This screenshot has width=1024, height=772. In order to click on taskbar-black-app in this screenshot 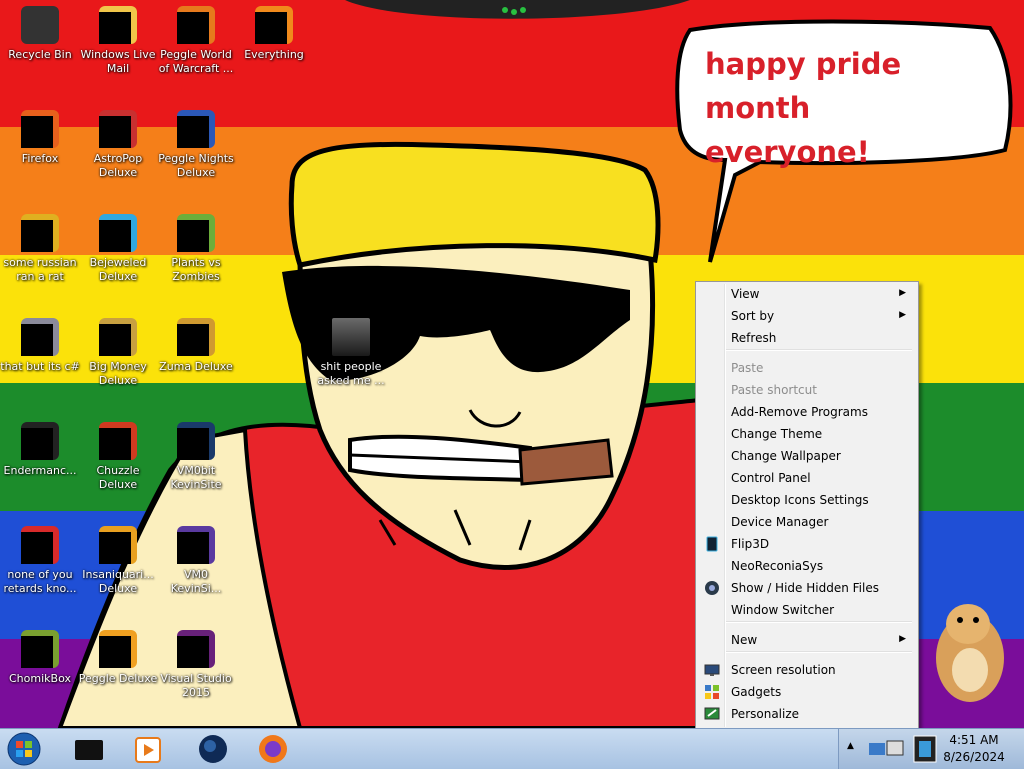, I will do `click(89, 749)`.